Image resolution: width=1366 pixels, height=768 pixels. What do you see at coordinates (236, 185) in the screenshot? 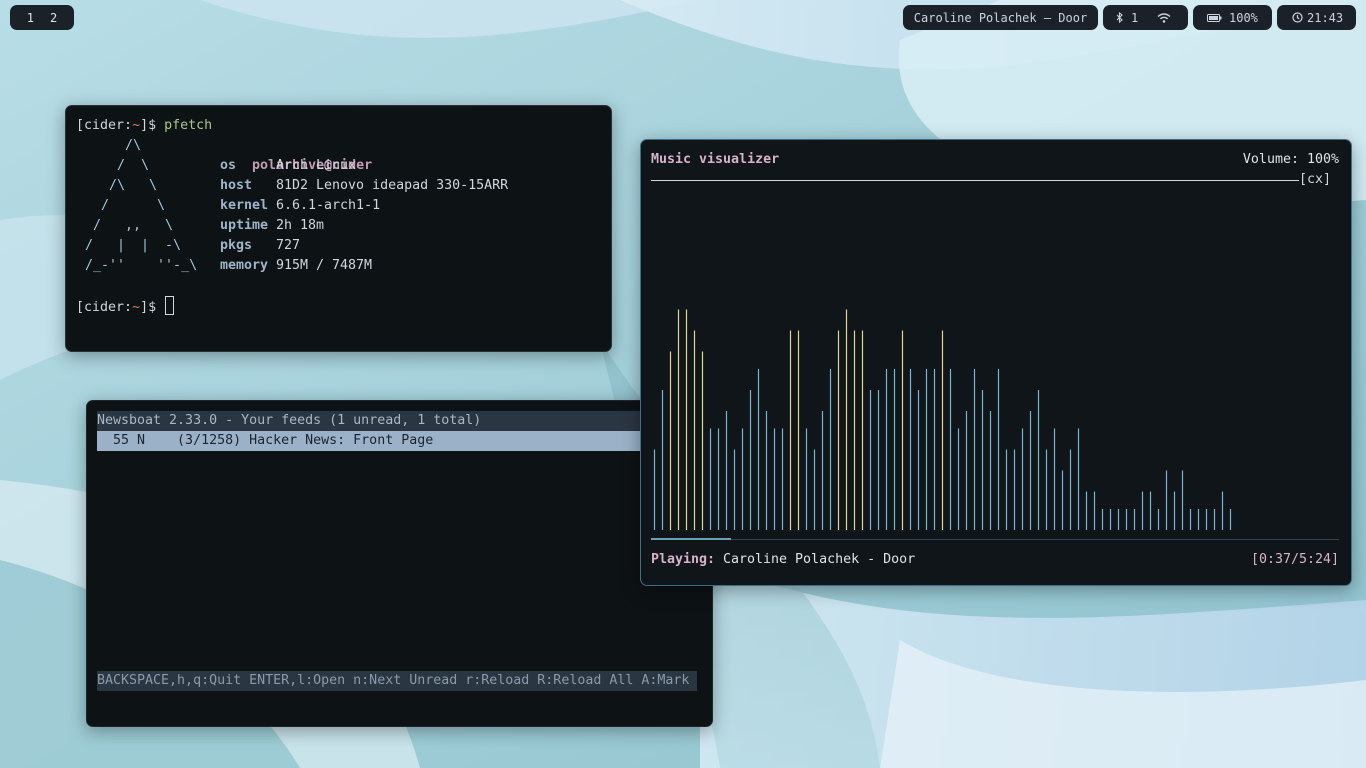
I see `info-key: host` at bounding box center [236, 185].